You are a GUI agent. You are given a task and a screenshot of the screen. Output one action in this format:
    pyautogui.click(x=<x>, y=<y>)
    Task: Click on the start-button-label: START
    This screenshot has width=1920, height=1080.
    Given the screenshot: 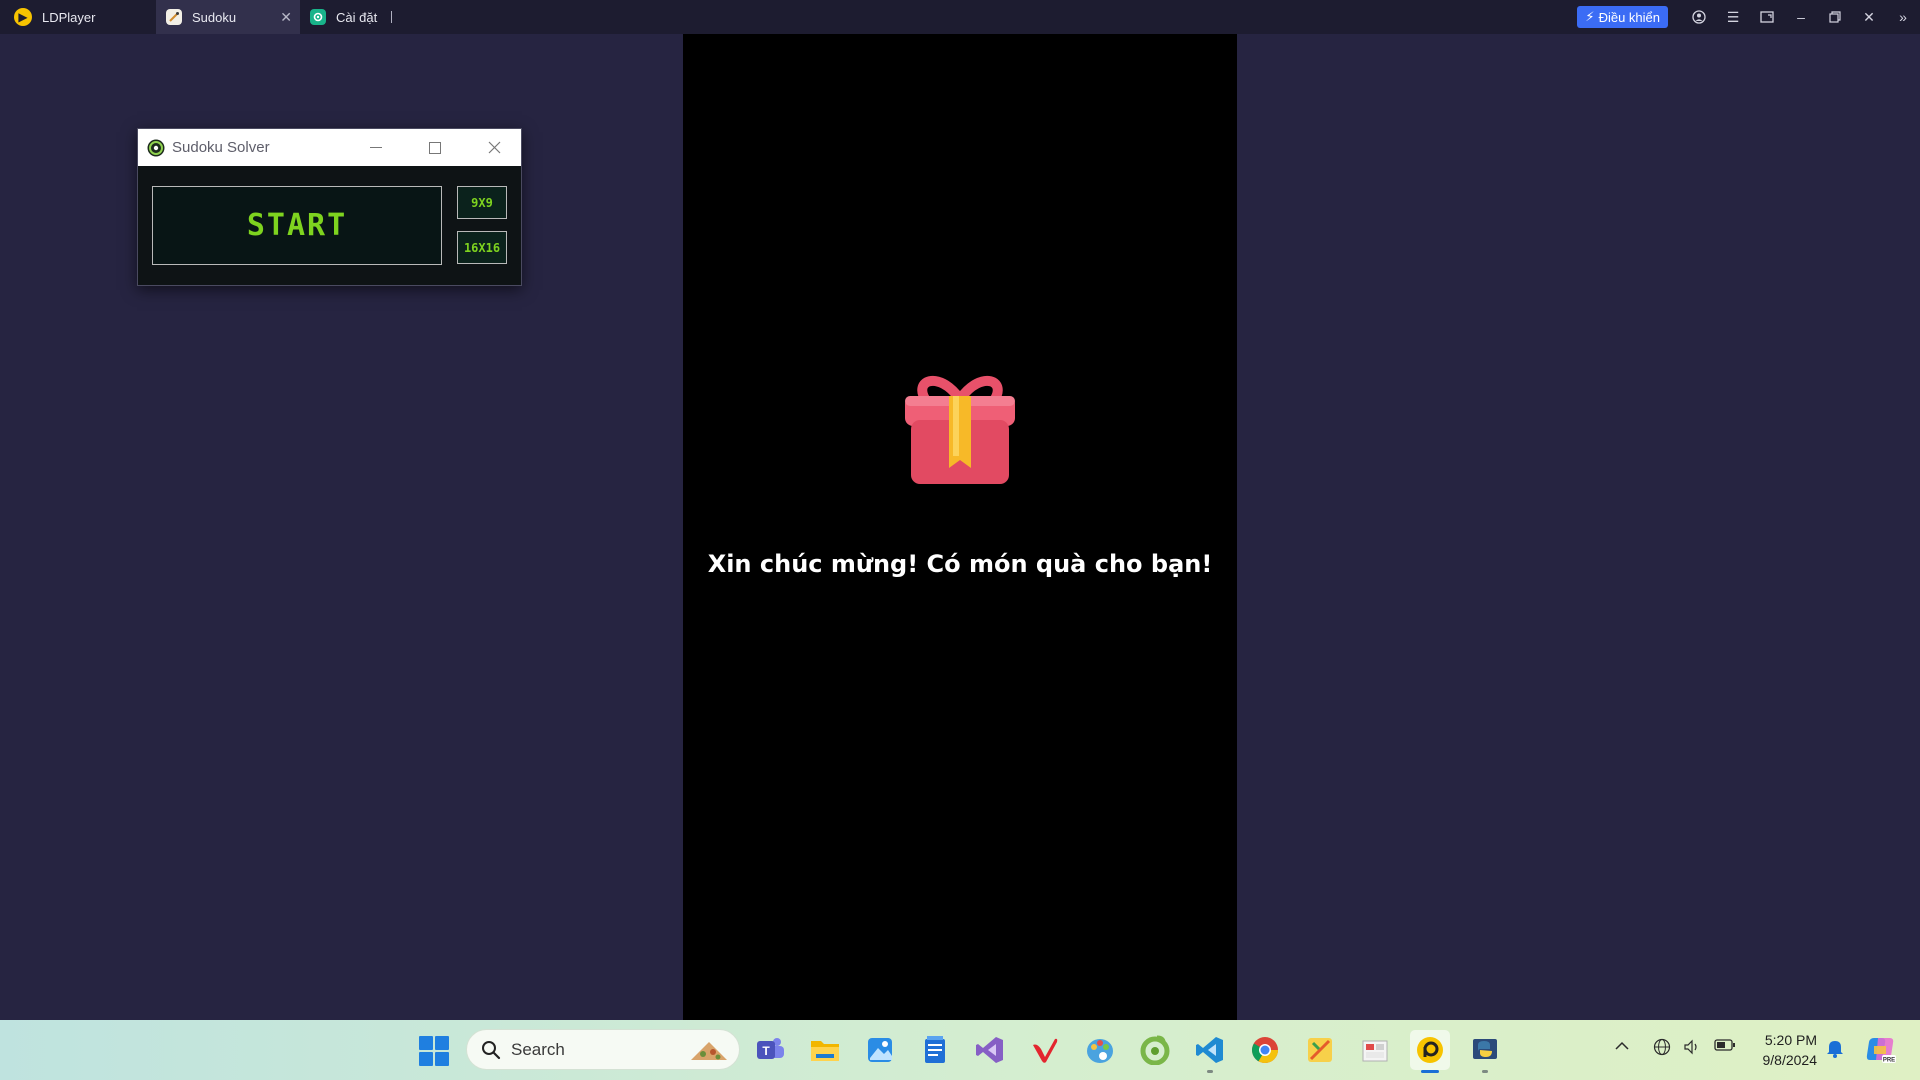 What is the action you would take?
    pyautogui.click(x=297, y=225)
    